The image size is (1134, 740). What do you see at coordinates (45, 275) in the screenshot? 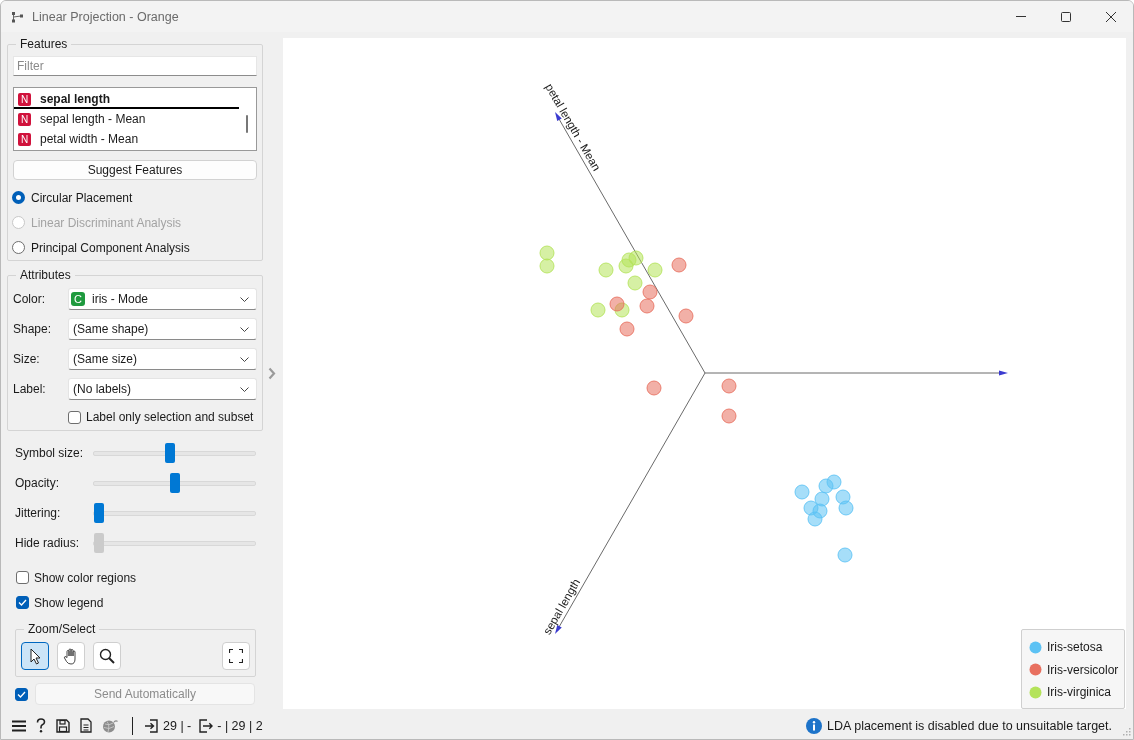
I see `group-title: Attributes` at bounding box center [45, 275].